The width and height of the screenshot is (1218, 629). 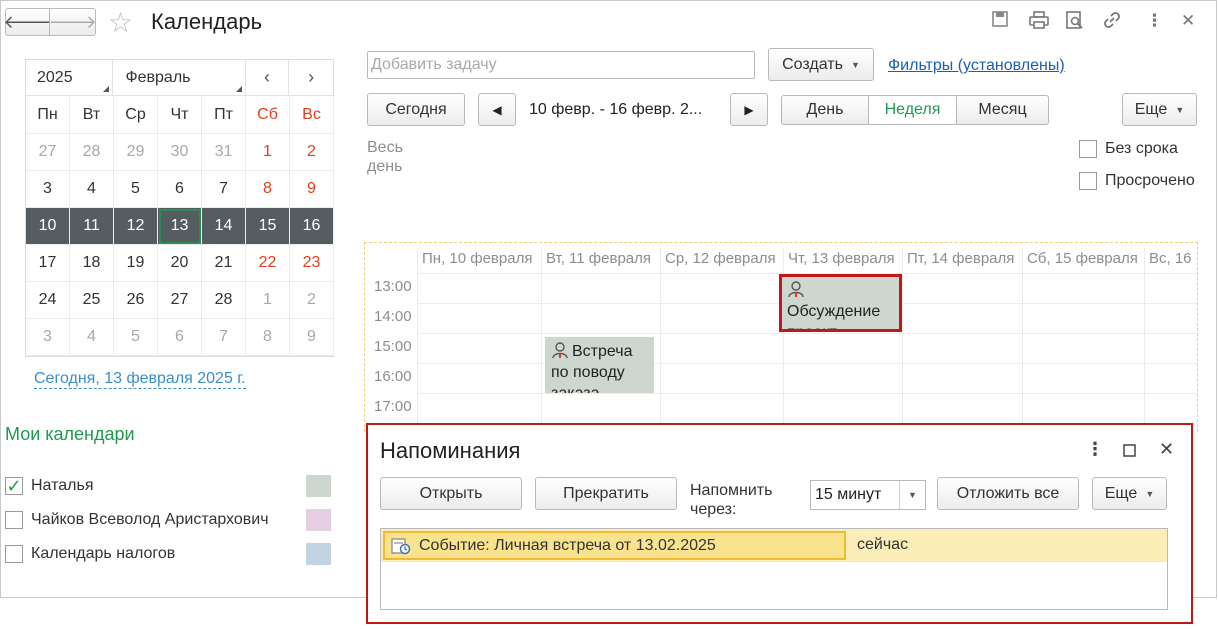 I want to click on overdue-label: Просрочено, so click(x=1150, y=180).